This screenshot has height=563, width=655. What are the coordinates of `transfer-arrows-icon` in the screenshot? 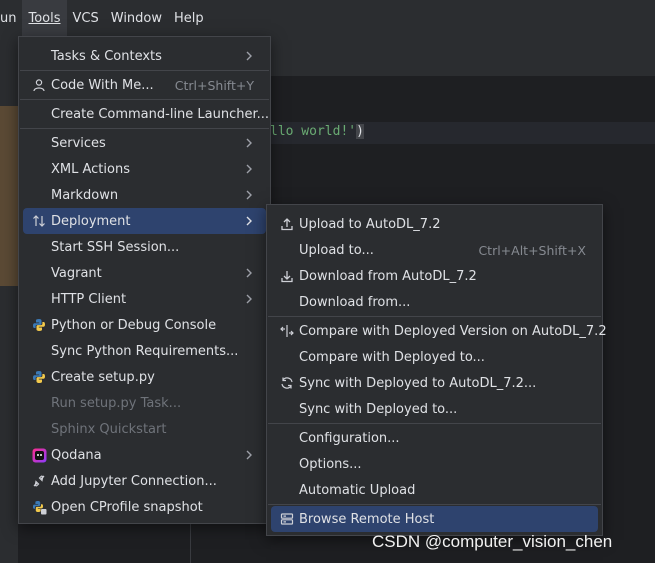 It's located at (39, 221).